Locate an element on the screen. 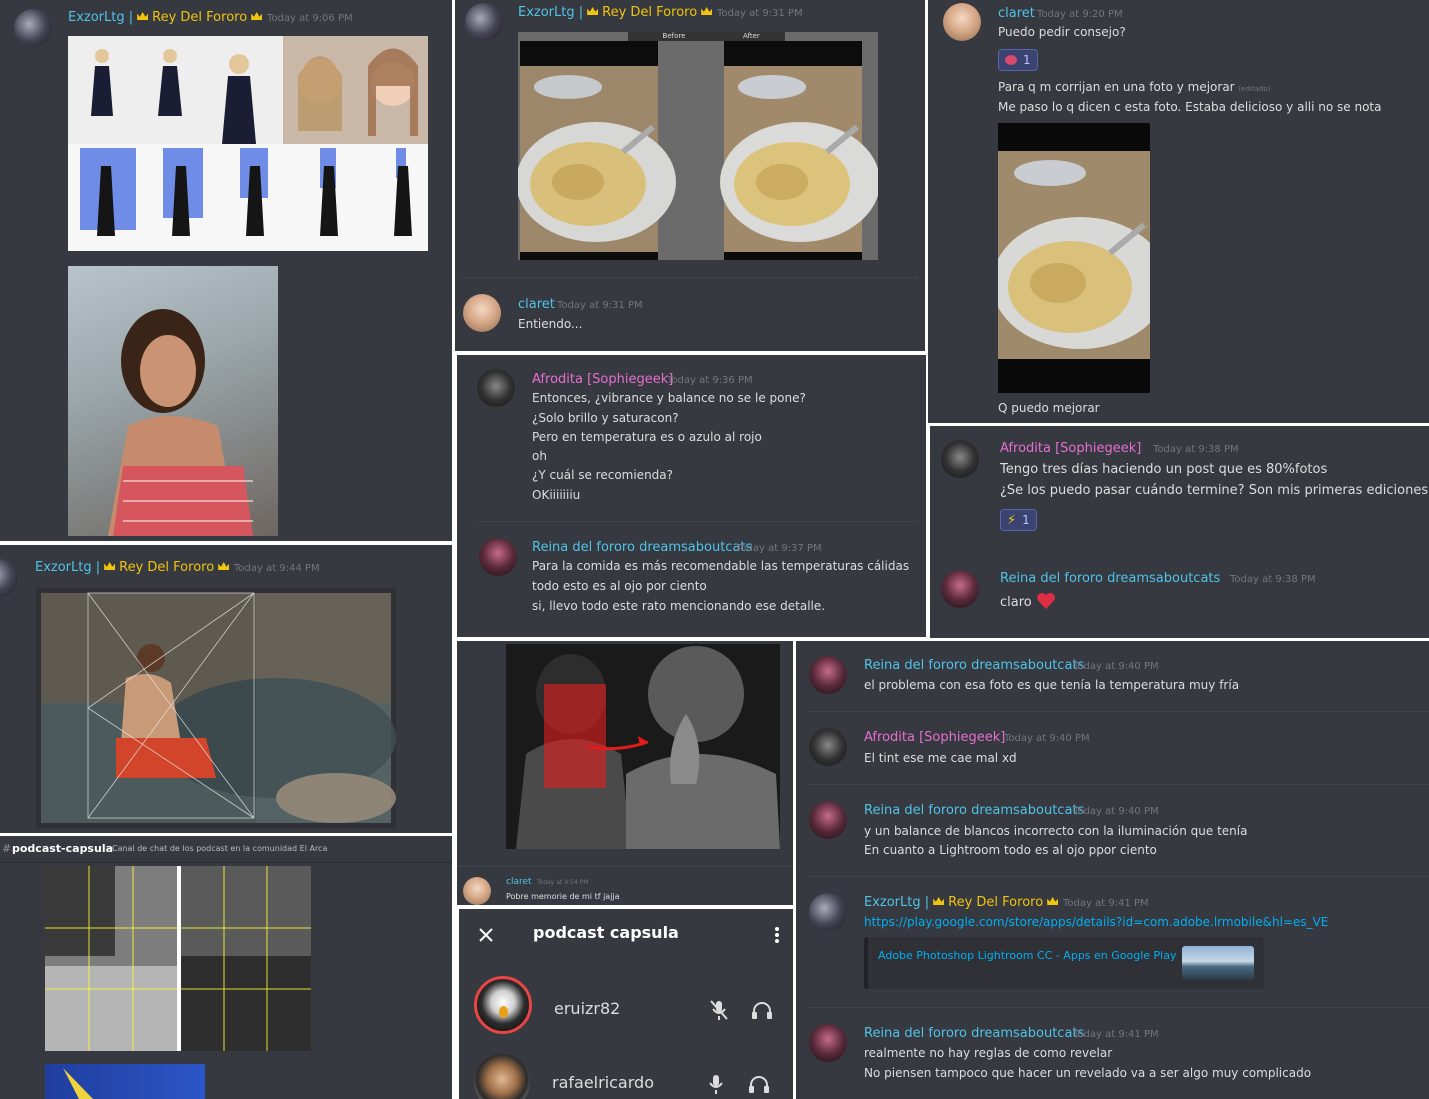  member-name: eruizr82 is located at coordinates (587, 1008).